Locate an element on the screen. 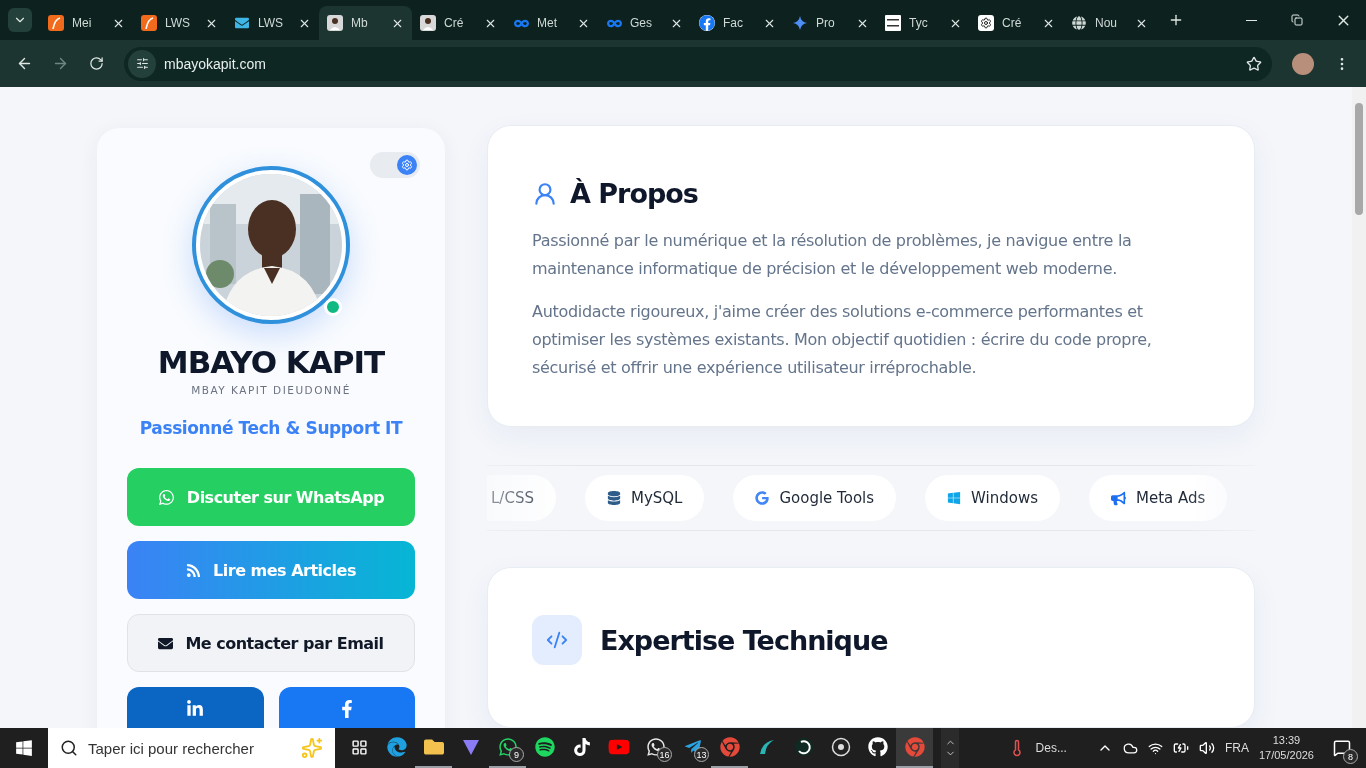 Image resolution: width=1366 pixels, height=768 pixels. taskbar-app-button: 13 is located at coordinates (692, 748).